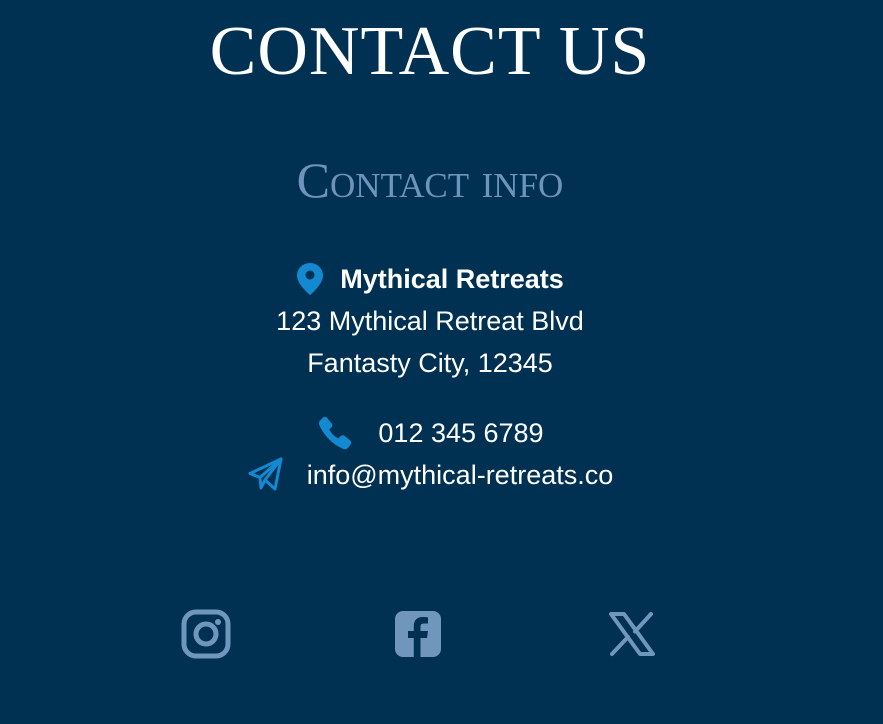 Image resolution: width=883 pixels, height=724 pixels. I want to click on email-address: info@mythical-retreats.co, so click(460, 474).